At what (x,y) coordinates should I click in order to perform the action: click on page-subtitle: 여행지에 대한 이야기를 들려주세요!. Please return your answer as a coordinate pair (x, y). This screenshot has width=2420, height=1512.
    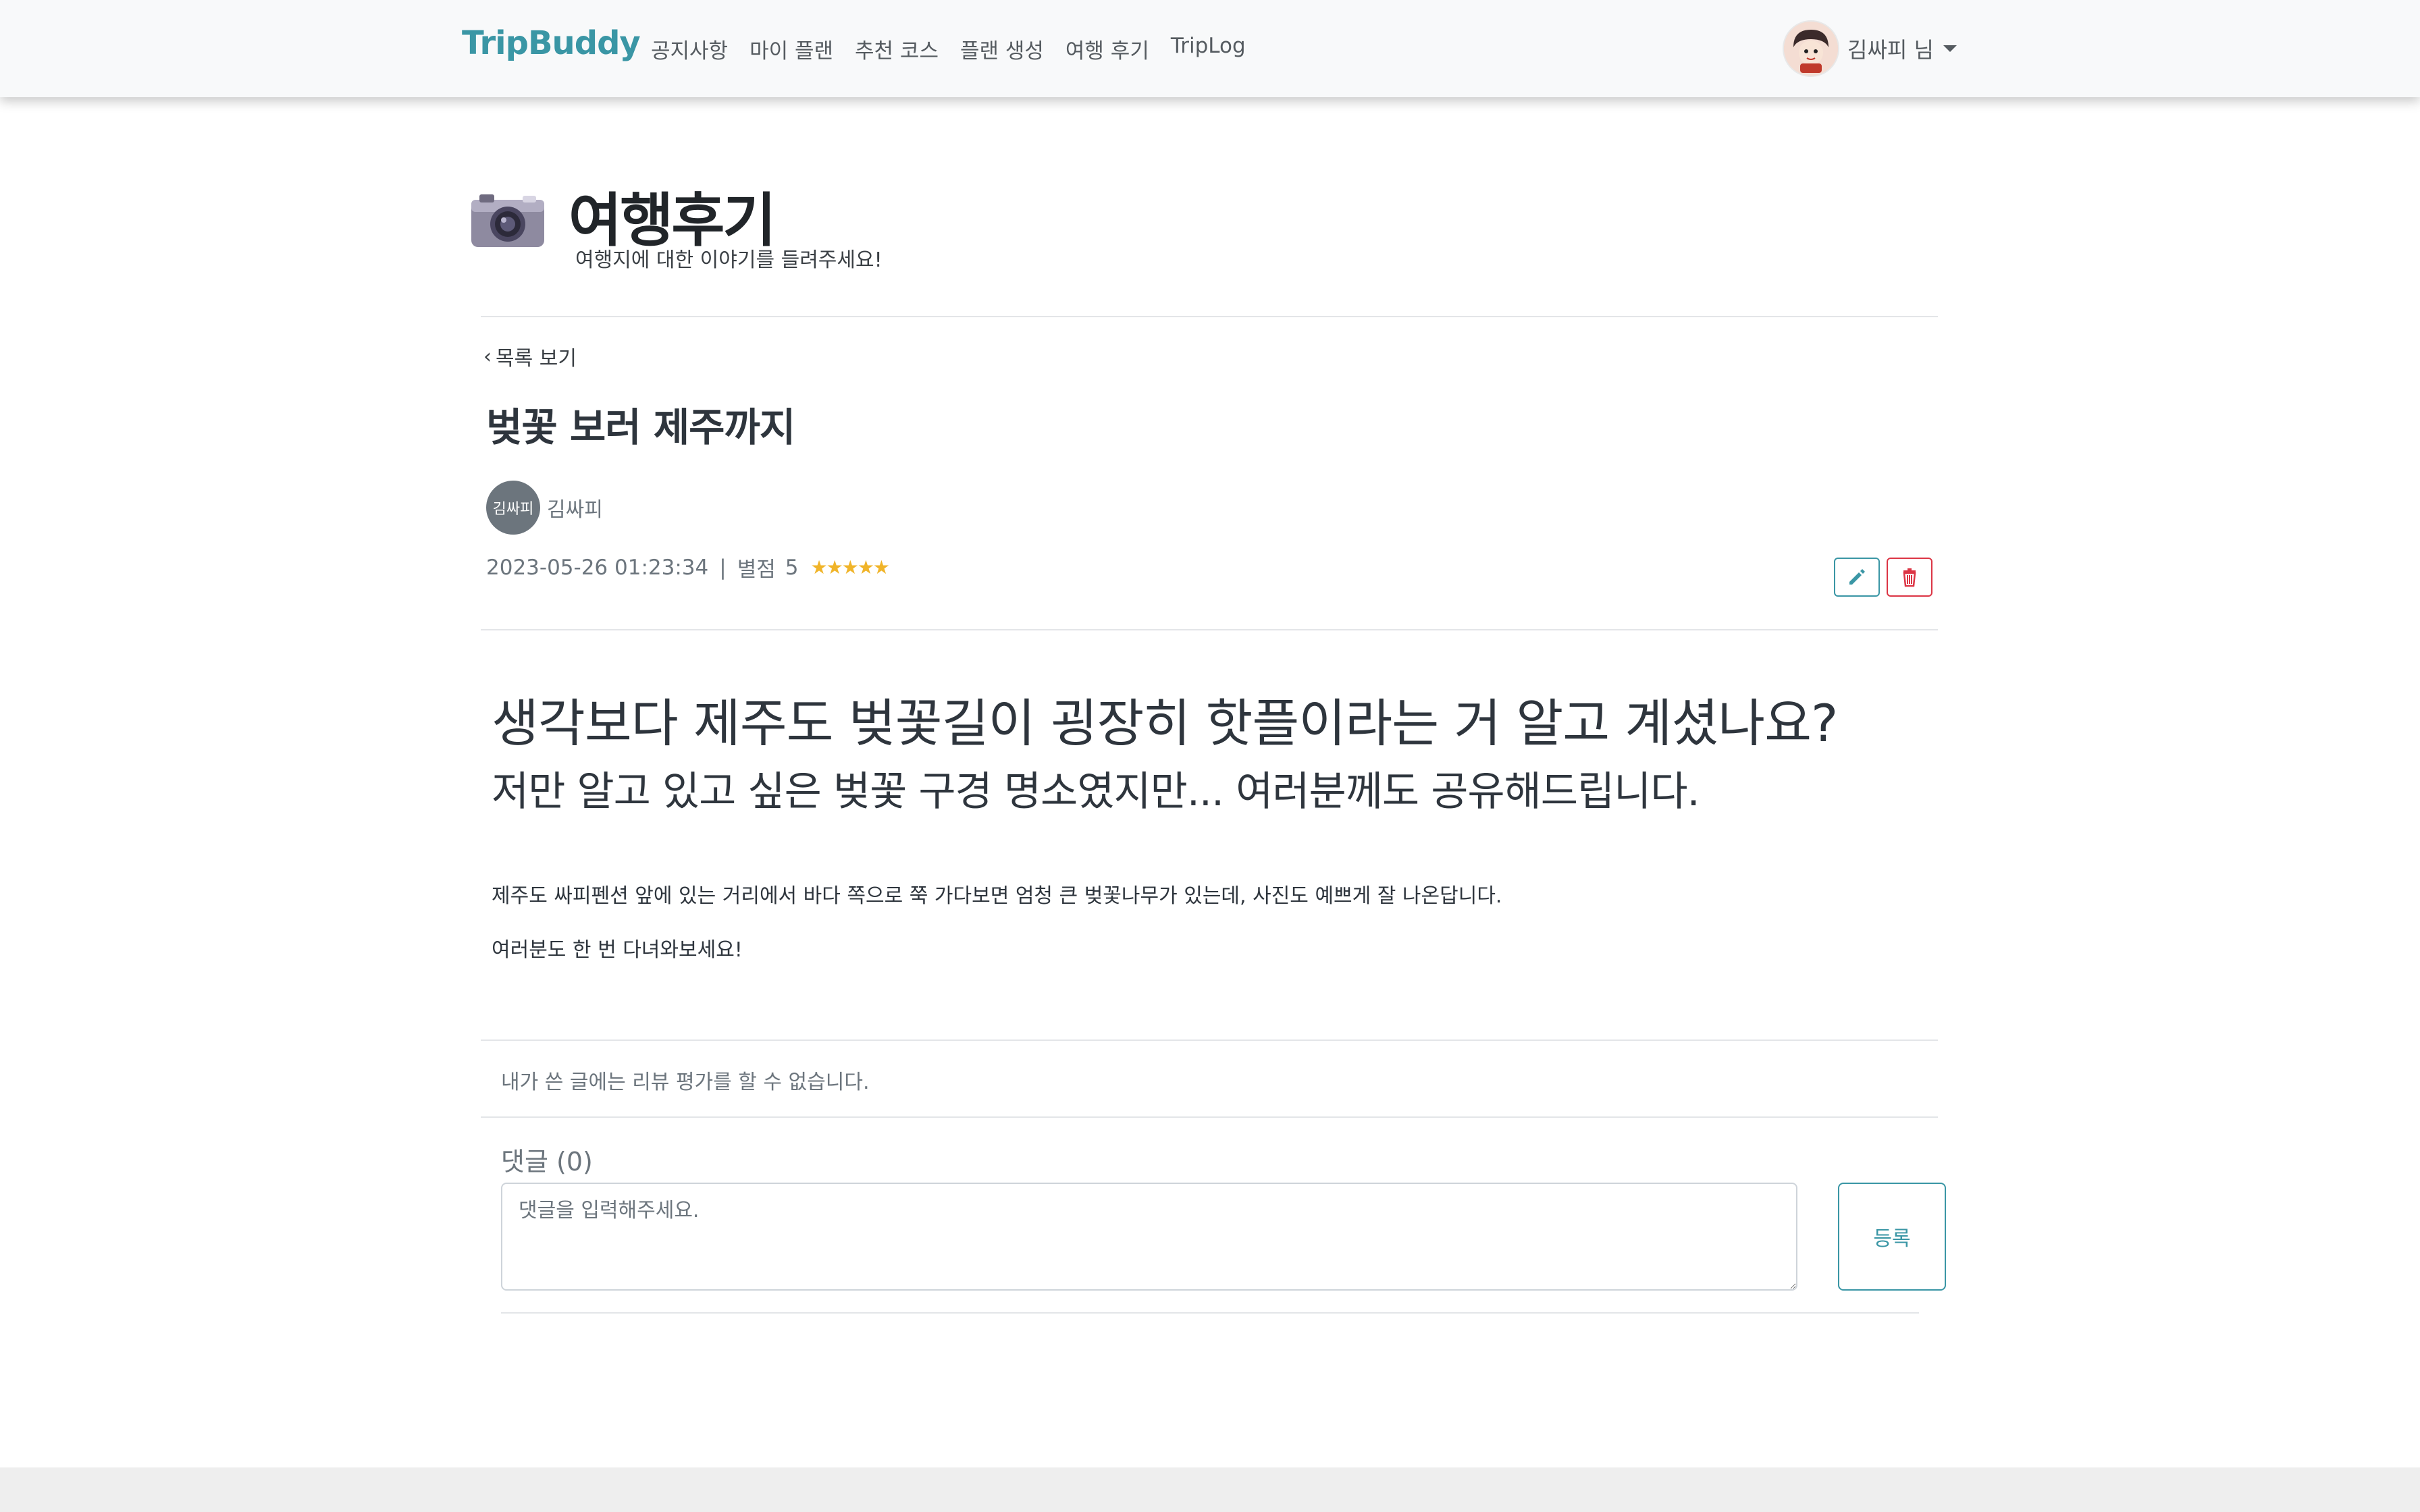
    Looking at the image, I should click on (729, 260).